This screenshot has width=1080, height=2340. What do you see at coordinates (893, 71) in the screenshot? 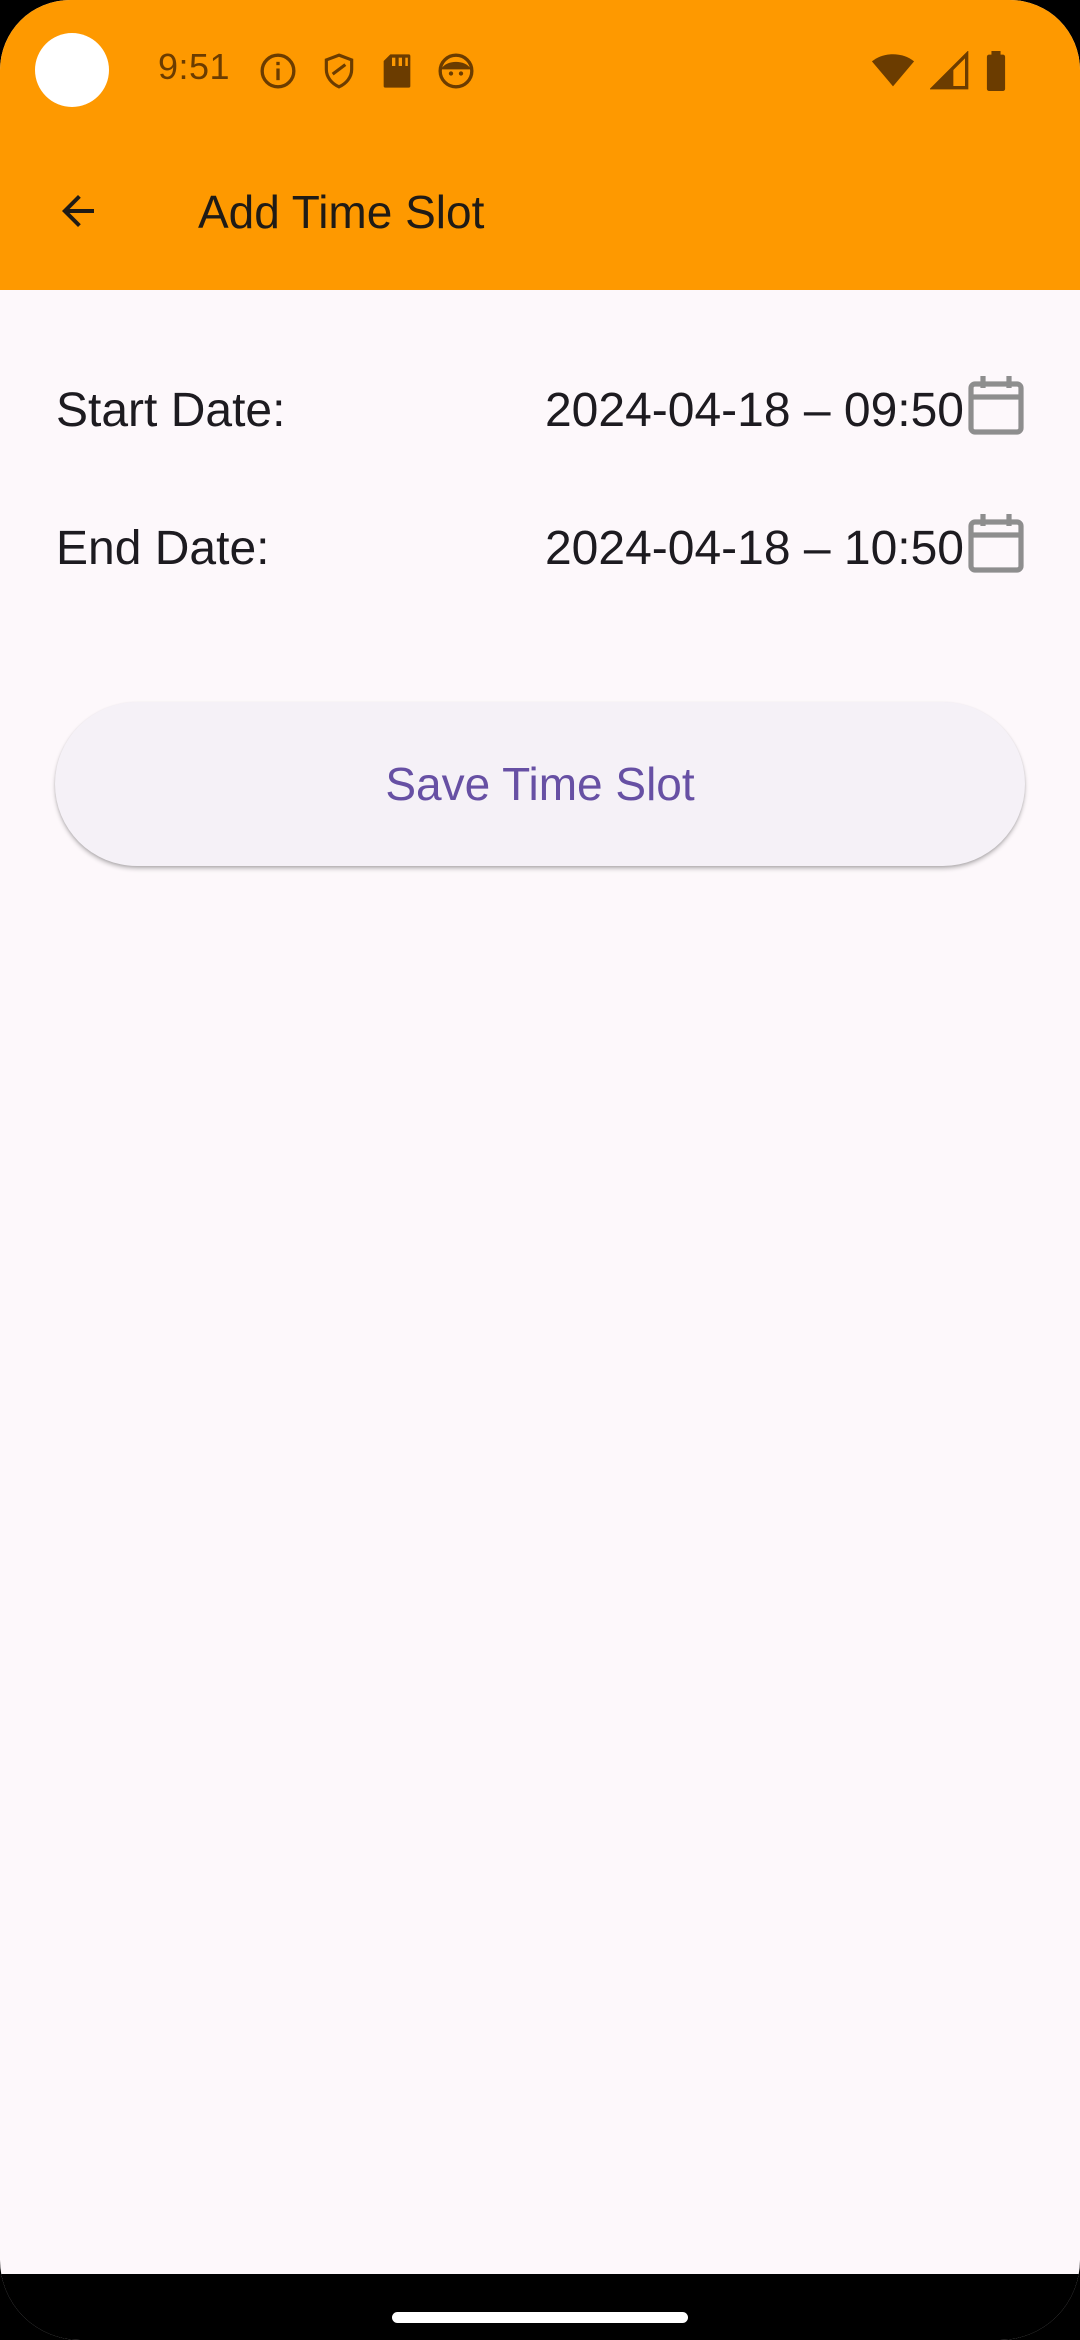
I see `wifi-icon` at bounding box center [893, 71].